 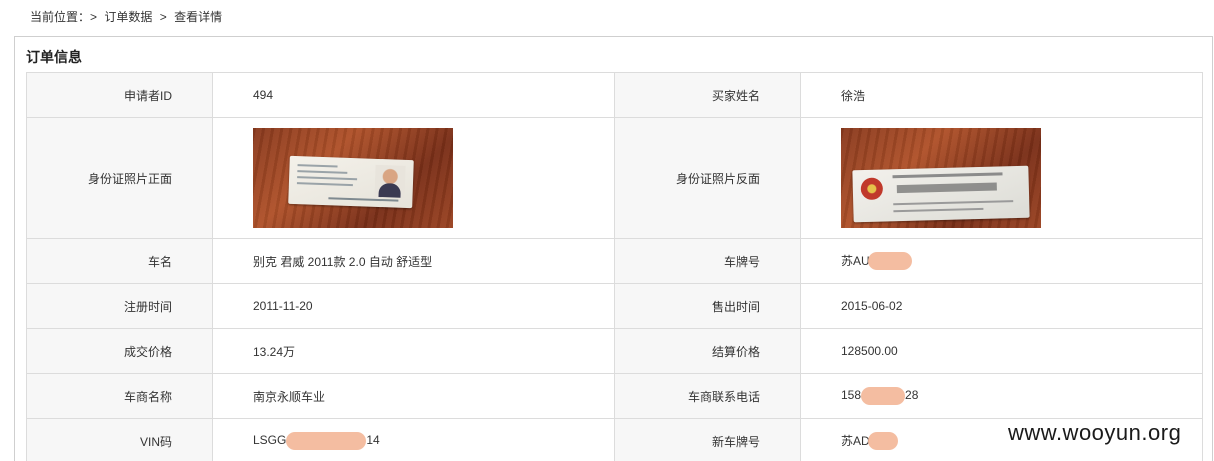 What do you see at coordinates (1001, 261) in the screenshot?
I see `value-plate-number: 苏AU` at bounding box center [1001, 261].